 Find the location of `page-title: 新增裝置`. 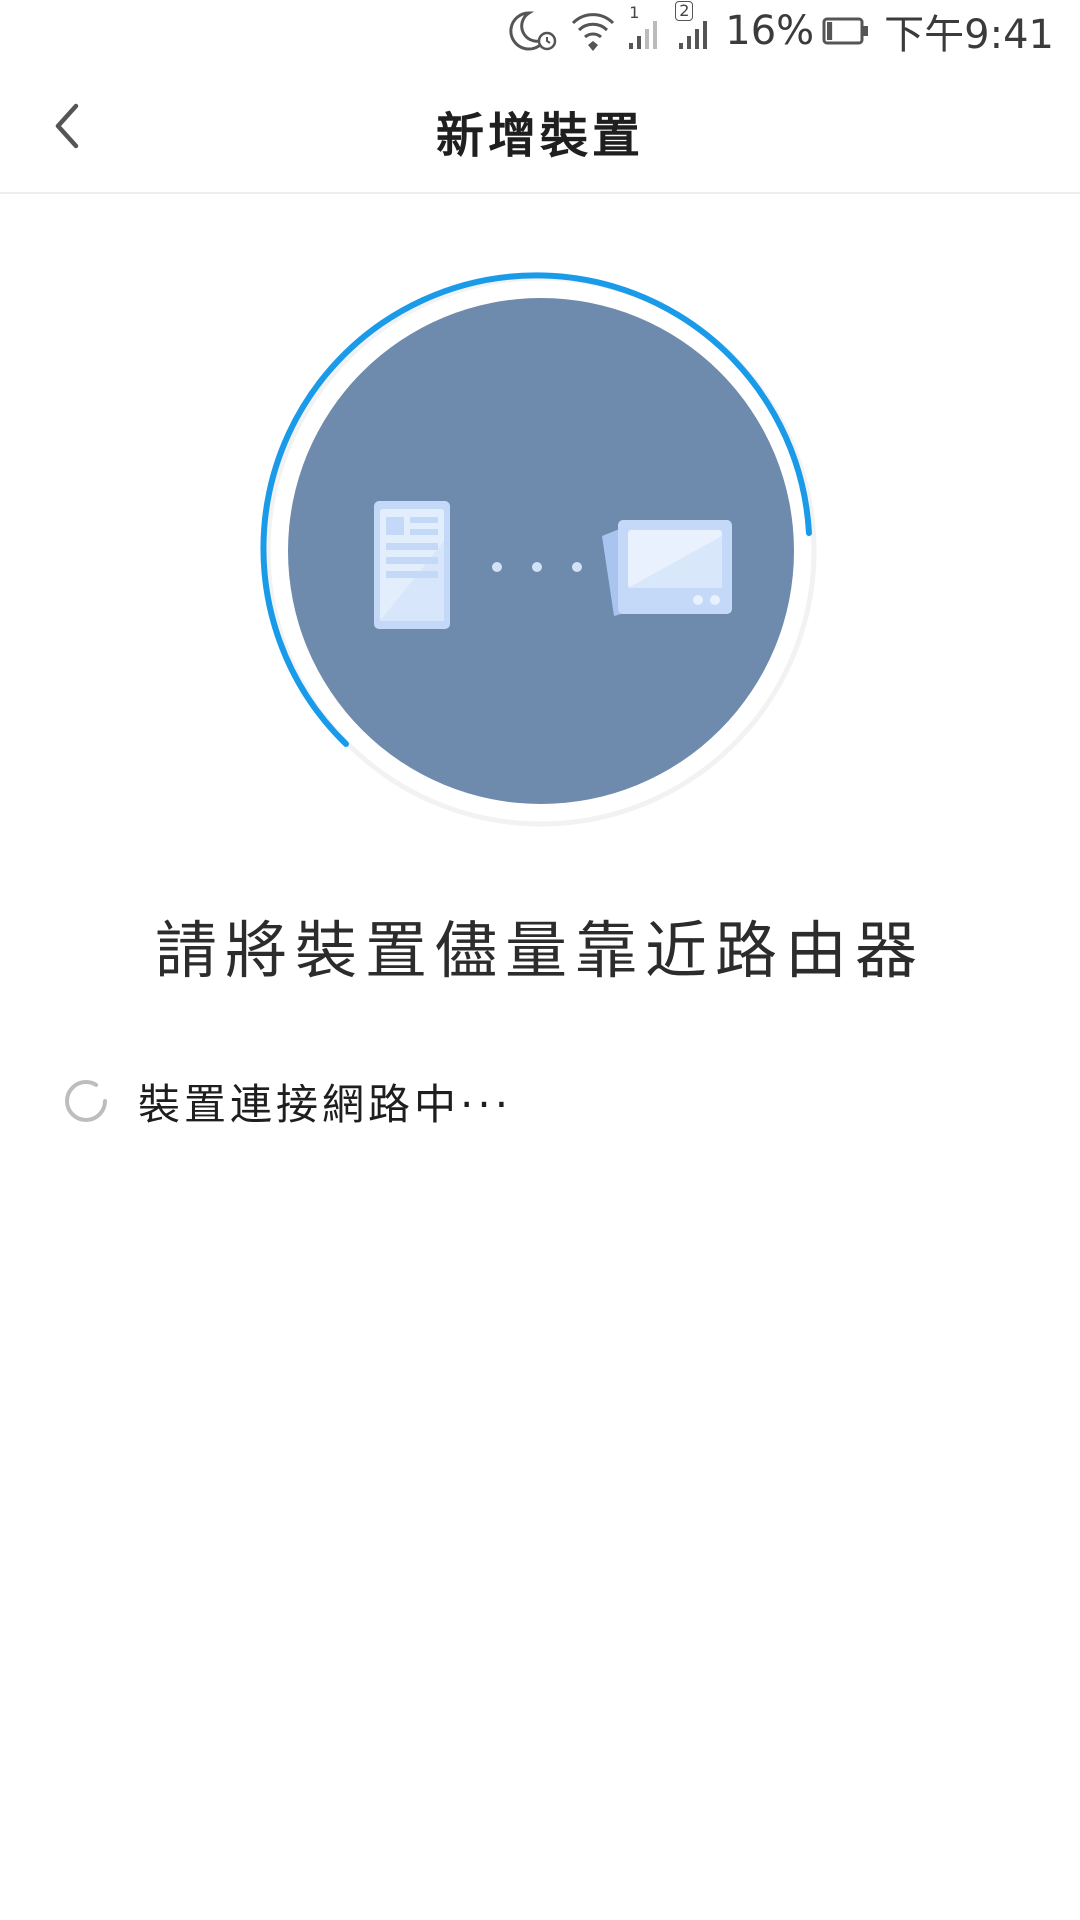

page-title: 新增裝置 is located at coordinates (539, 136).